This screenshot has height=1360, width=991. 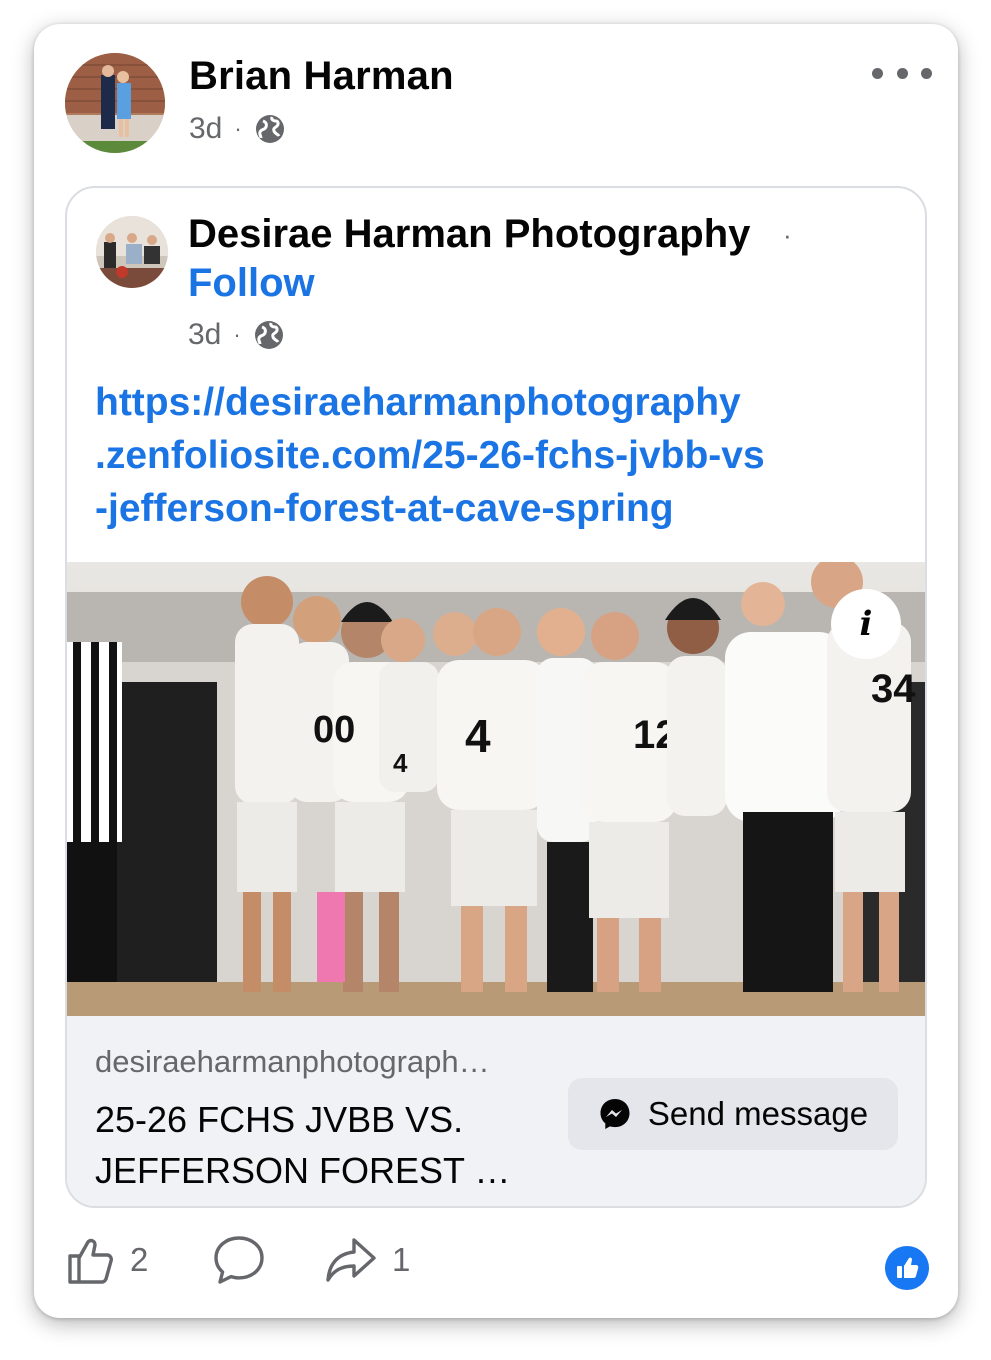 I want to click on post-meta: 3d ·, so click(x=237, y=129).